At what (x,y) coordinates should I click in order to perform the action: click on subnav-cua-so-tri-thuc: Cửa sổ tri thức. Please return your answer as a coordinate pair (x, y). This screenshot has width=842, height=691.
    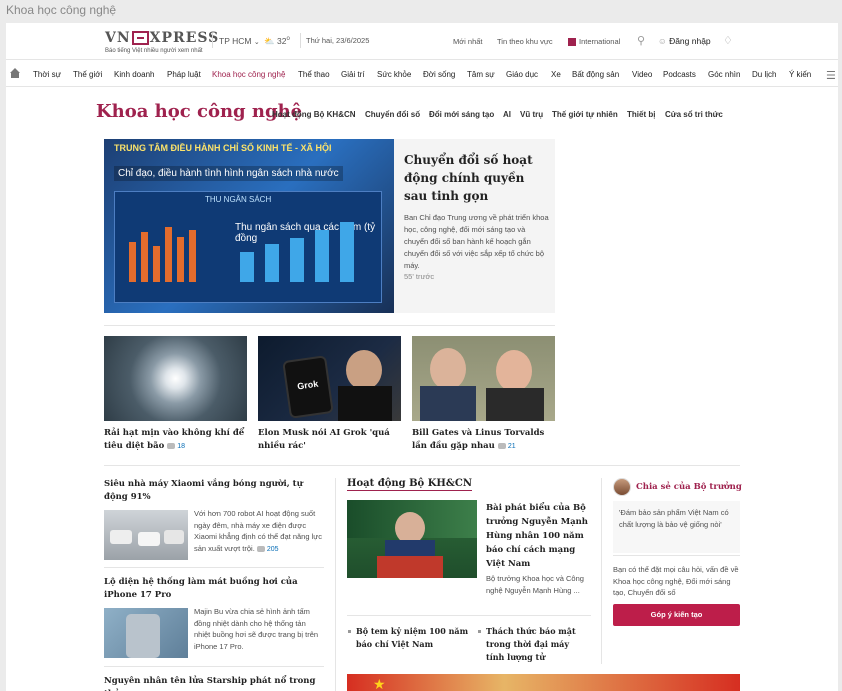
    Looking at the image, I should click on (694, 114).